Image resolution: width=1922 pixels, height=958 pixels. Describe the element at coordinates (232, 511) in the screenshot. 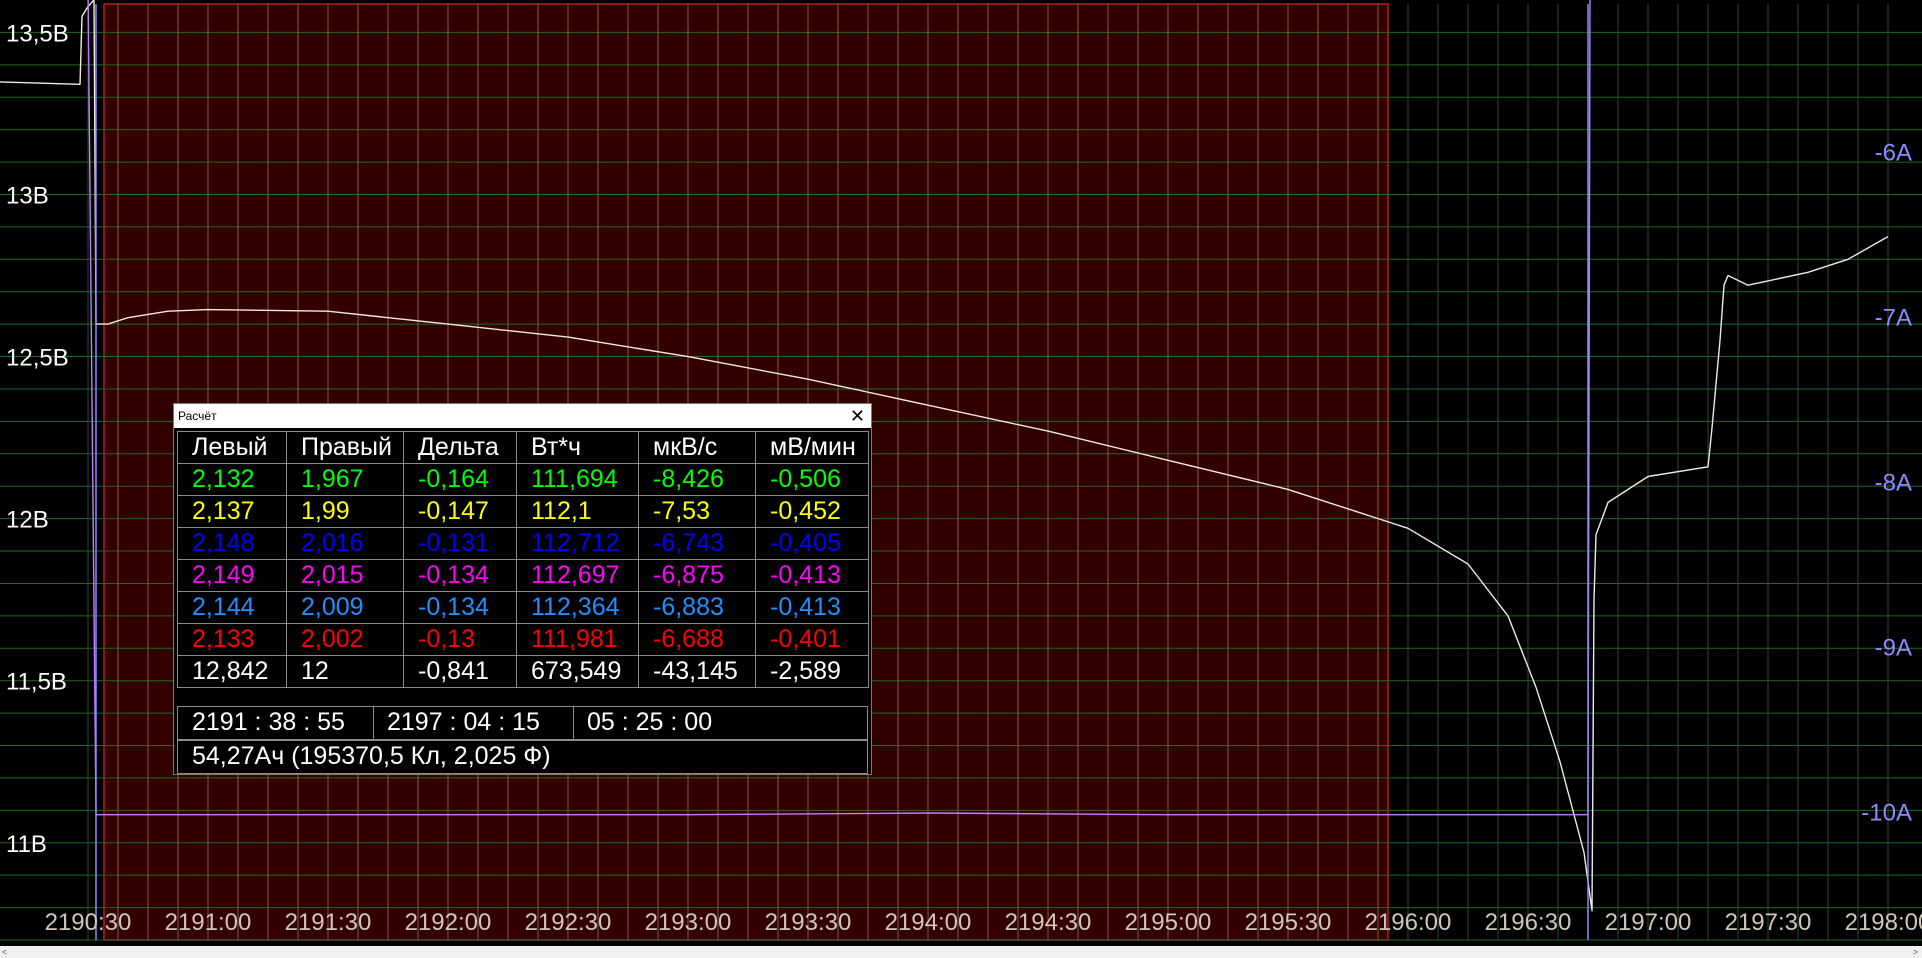

I see `calc-cell: 2,137` at that location.